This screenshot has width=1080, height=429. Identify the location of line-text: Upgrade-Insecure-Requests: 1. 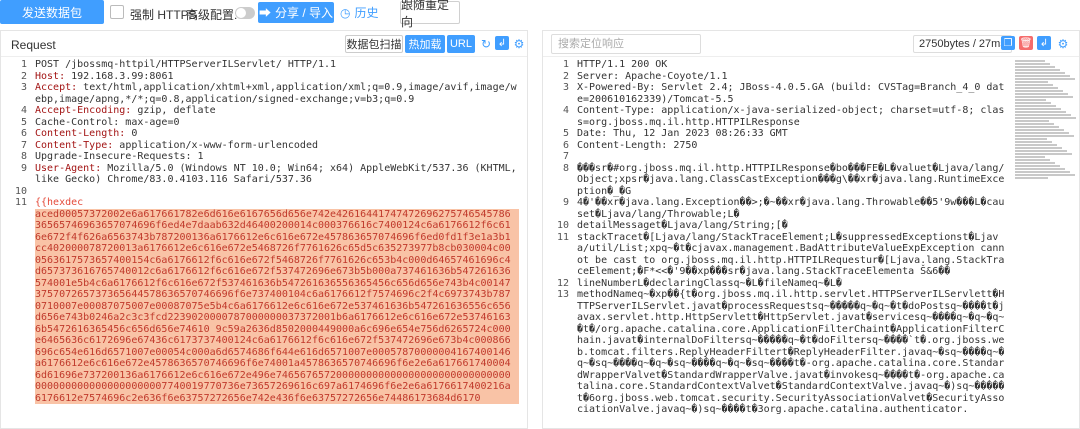
(119, 156).